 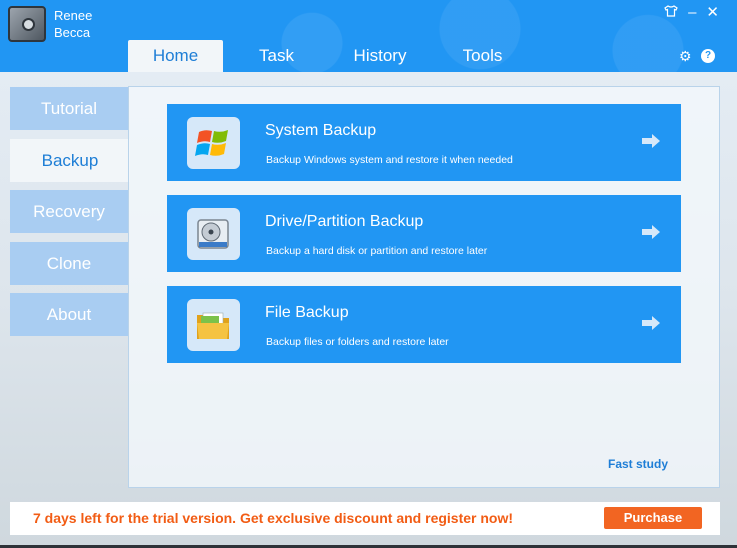 What do you see at coordinates (72, 32) in the screenshot?
I see `brand-line-2: Becca` at bounding box center [72, 32].